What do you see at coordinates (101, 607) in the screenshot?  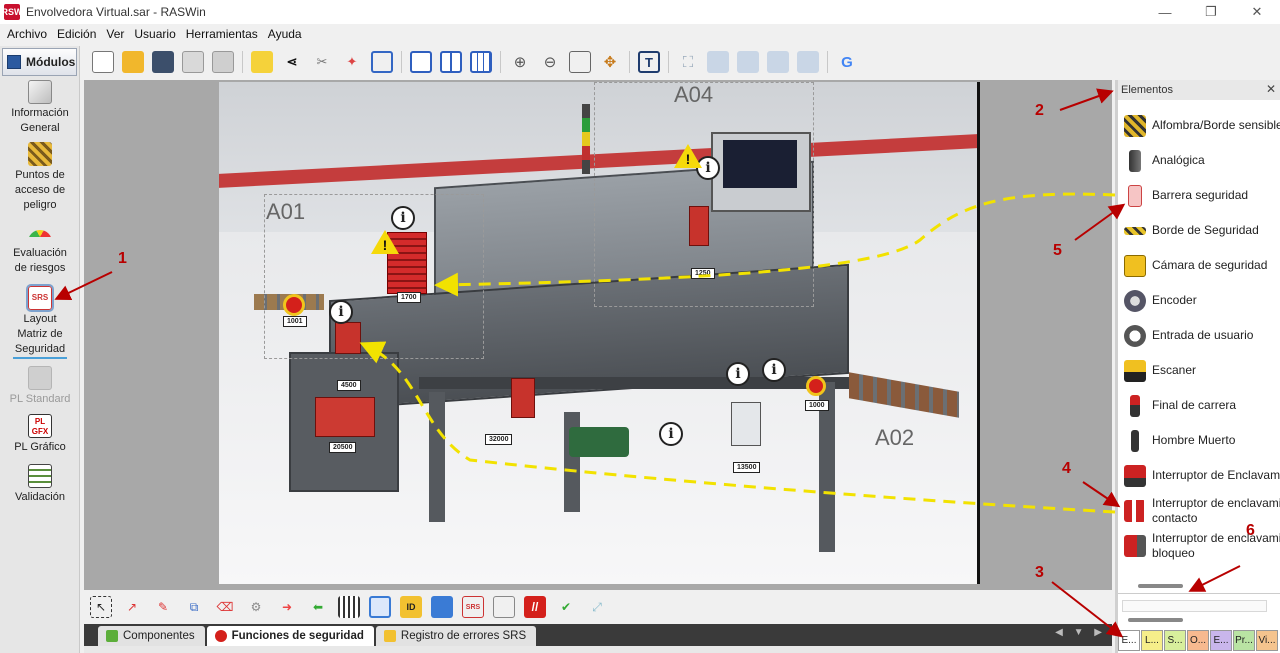 I see `select-arrow-icon: ↖` at bounding box center [101, 607].